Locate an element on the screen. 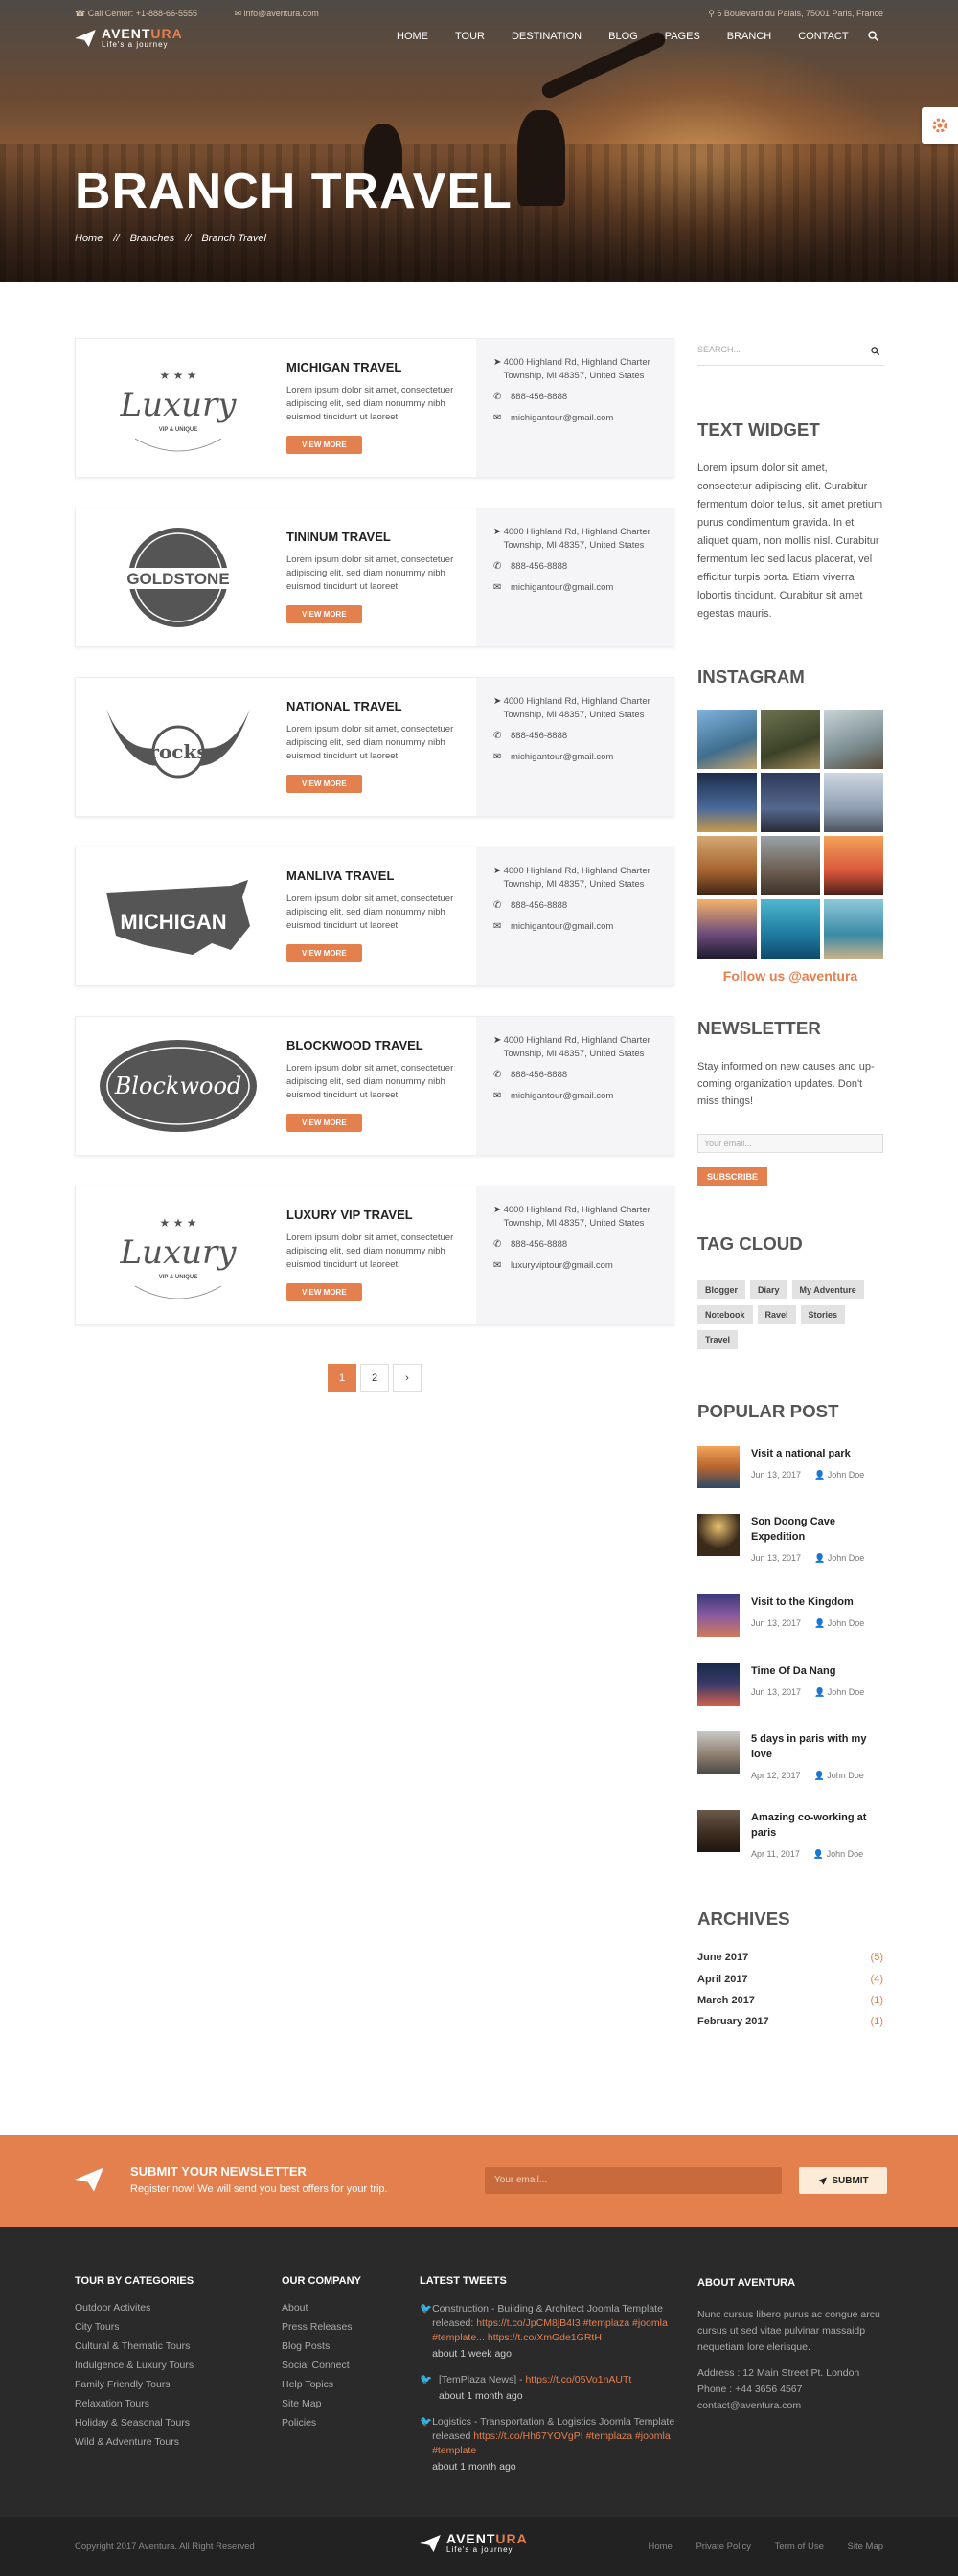  tag-travel: Travel is located at coordinates (718, 1339).